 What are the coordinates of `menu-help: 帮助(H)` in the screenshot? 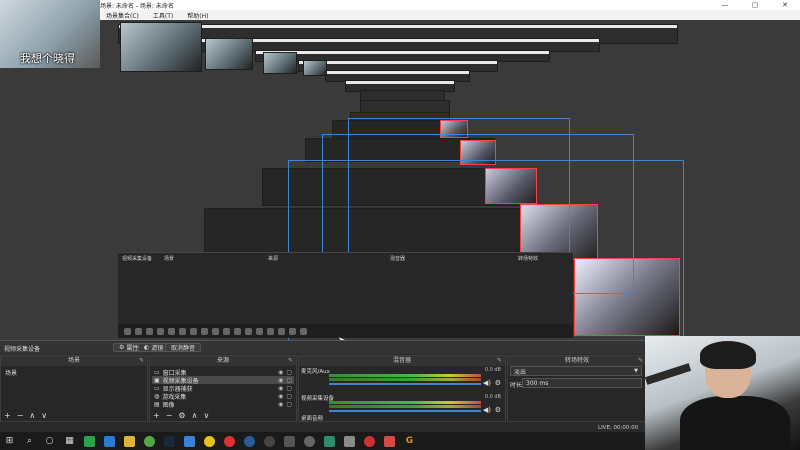 It's located at (197, 15).